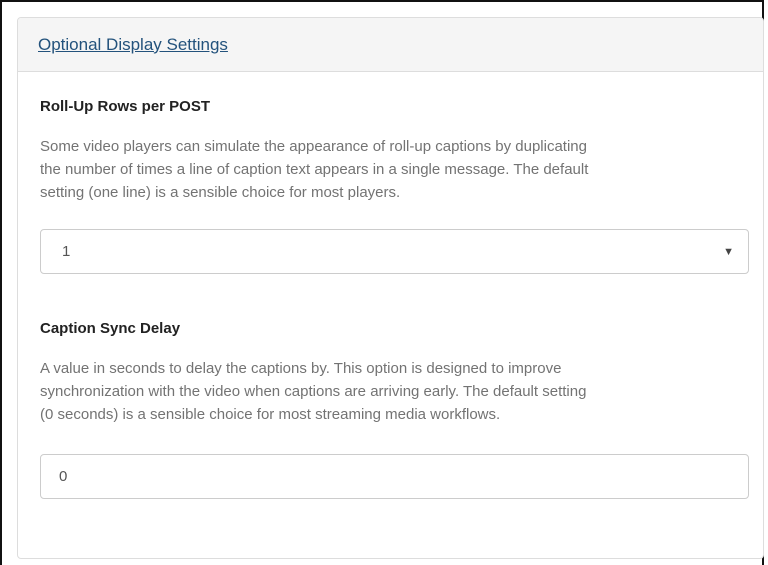  Describe the element at coordinates (125, 106) in the screenshot. I see `roll-up-rows-label: Roll-Up Rows per POST` at that location.